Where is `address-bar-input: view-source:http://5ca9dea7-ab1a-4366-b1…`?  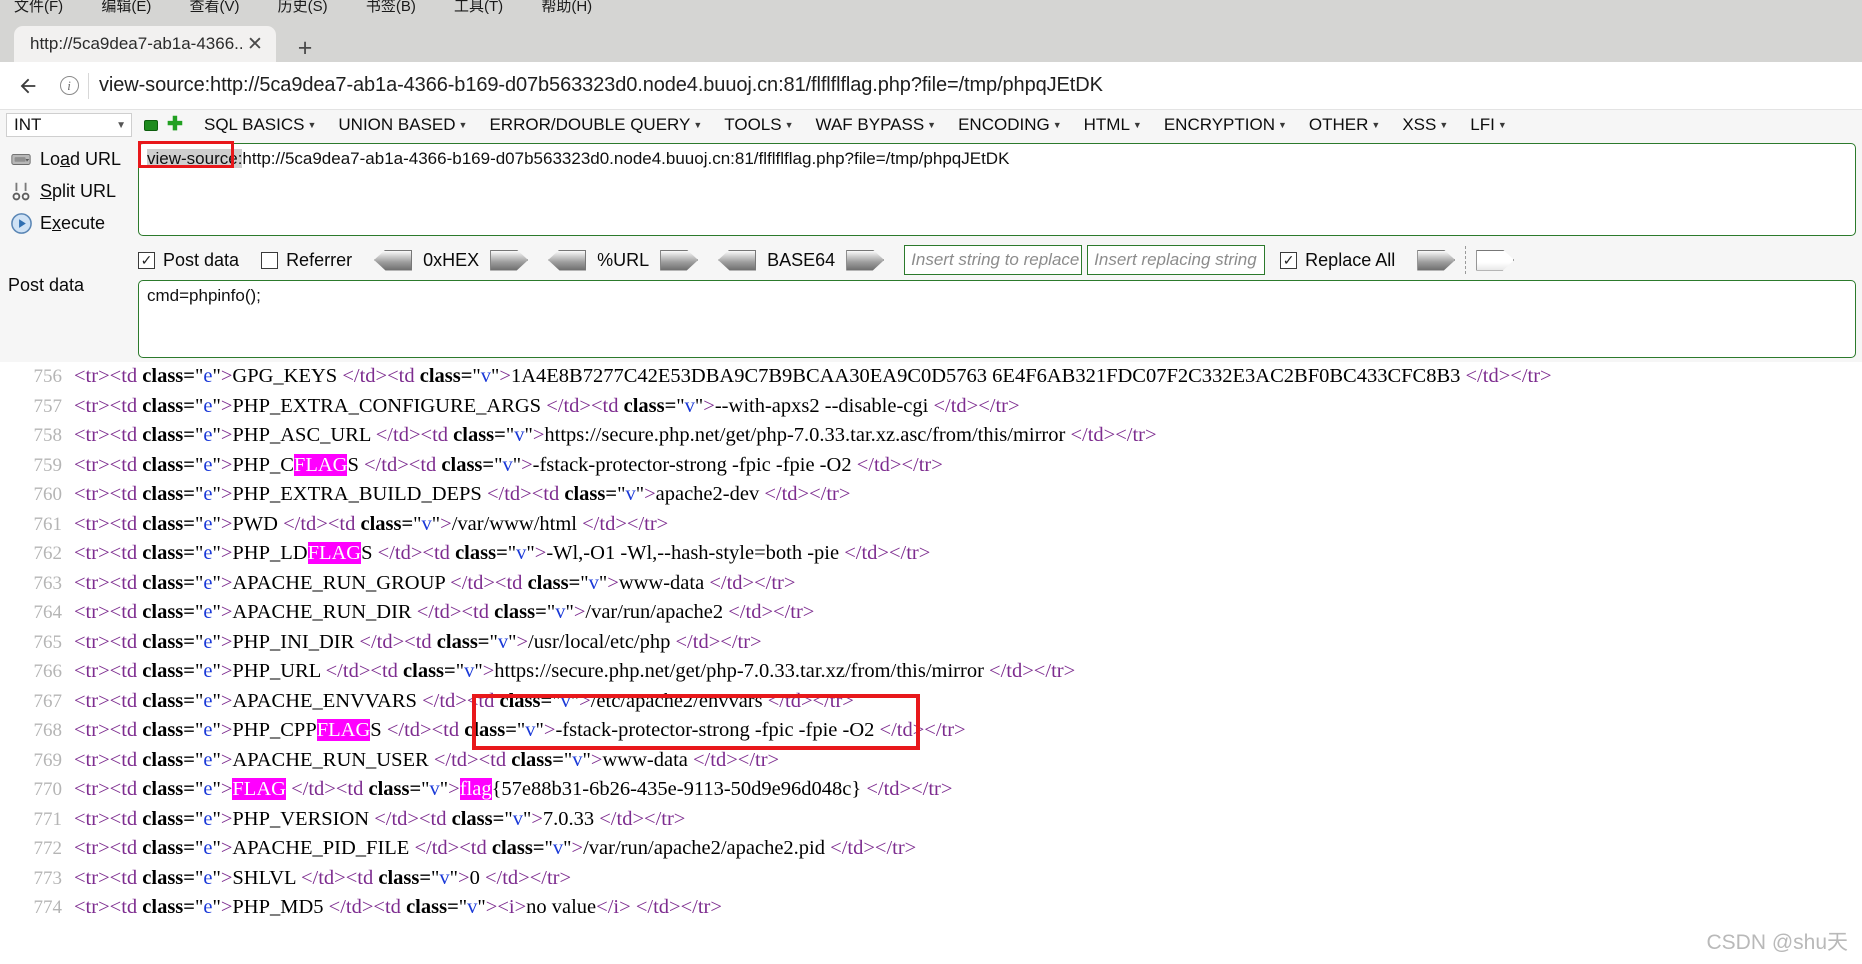 address-bar-input: view-source:http://5ca9dea7-ab1a-4366-b1… is located at coordinates (601, 85).